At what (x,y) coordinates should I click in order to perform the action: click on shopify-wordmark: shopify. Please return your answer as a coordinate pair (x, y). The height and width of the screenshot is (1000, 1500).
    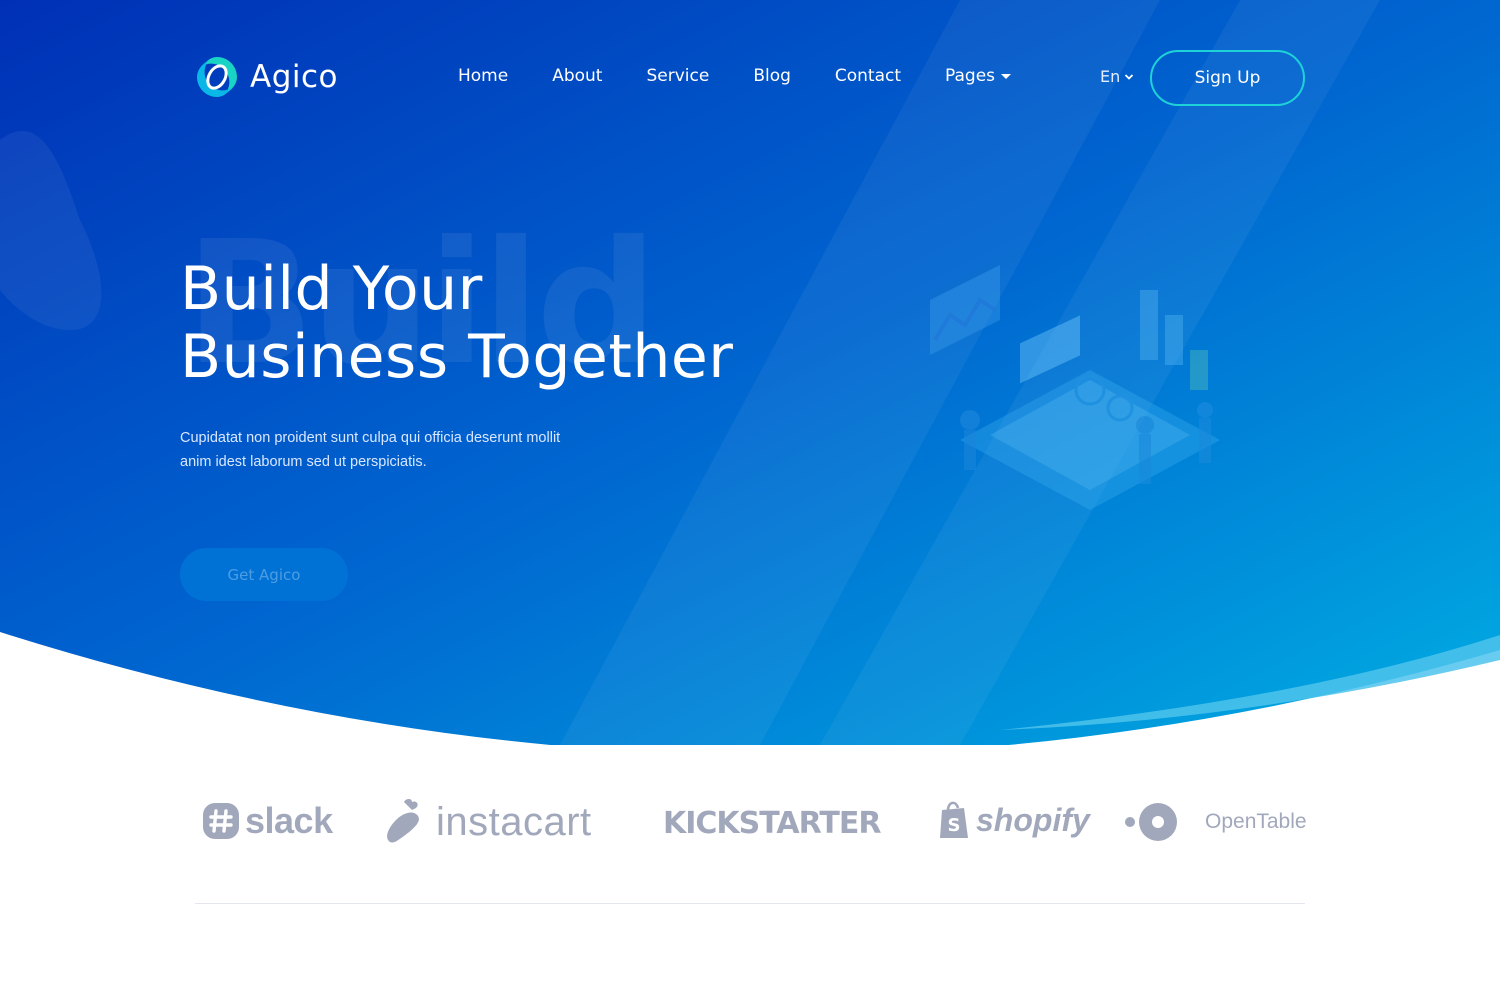
    Looking at the image, I should click on (1033, 819).